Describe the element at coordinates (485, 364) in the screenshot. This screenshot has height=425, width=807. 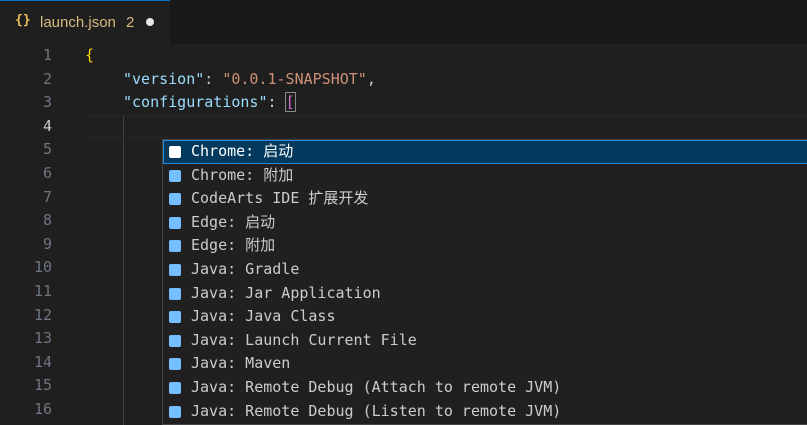
I see `suggestion-item: Java: Maven` at that location.